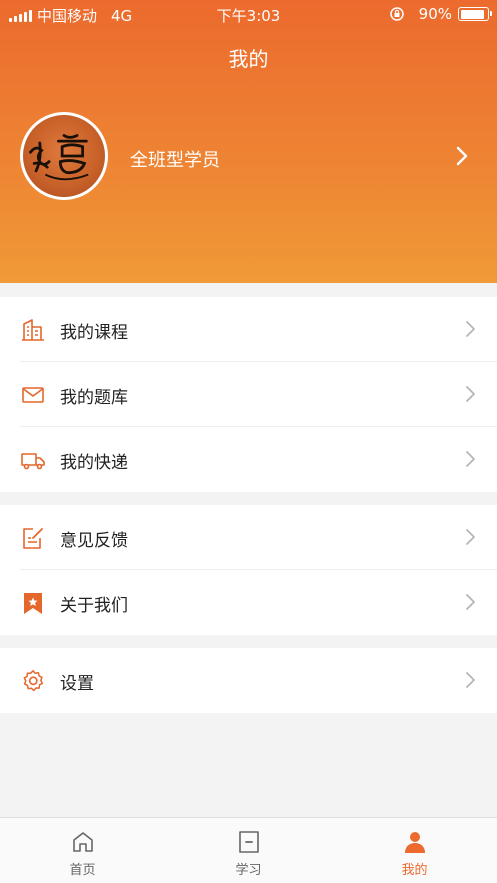  Describe the element at coordinates (414, 870) in the screenshot. I see `tab-label: 我的` at that location.